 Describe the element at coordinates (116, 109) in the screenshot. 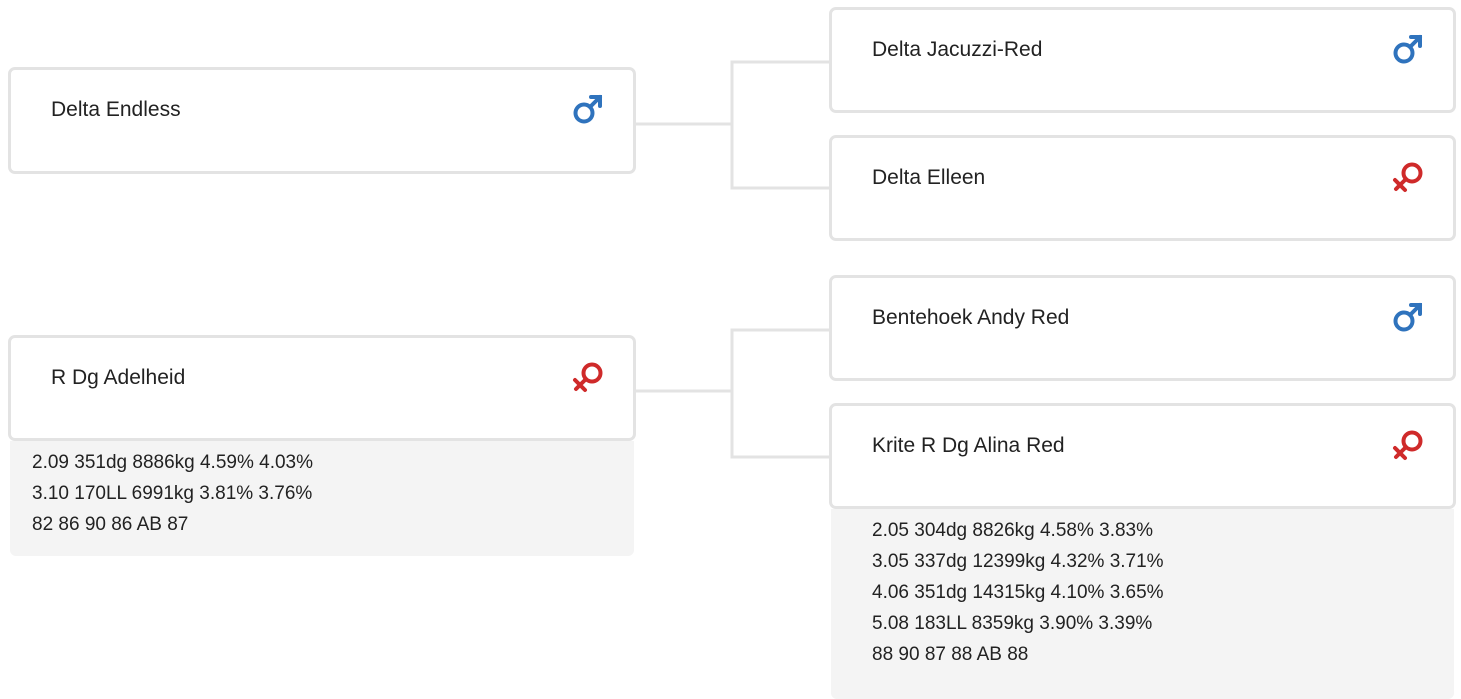

I see `sire-name: Delta Endless` at that location.